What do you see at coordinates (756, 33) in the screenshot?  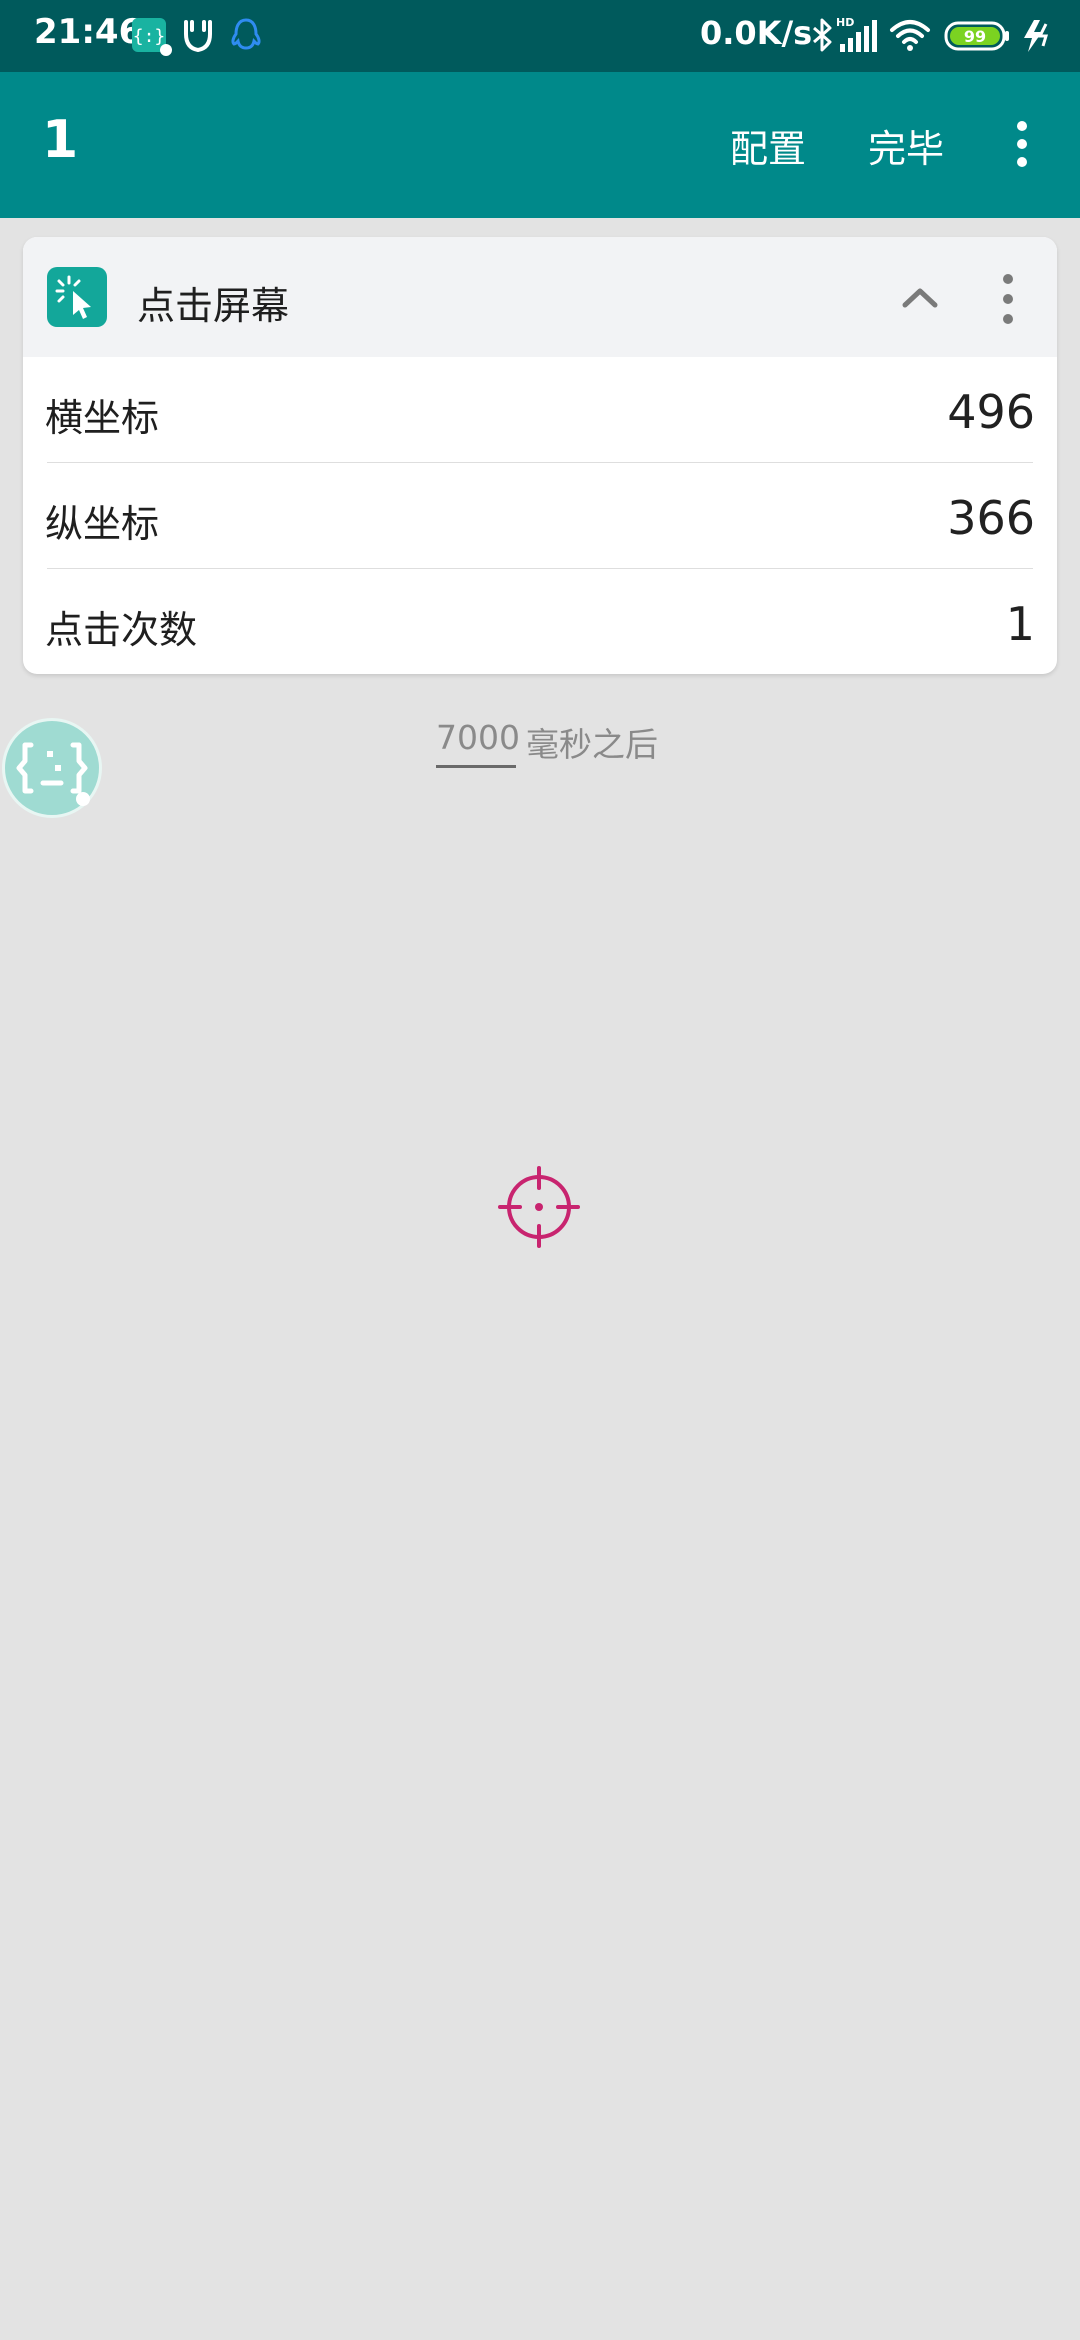 I see `network-speed: 0.0K/s` at bounding box center [756, 33].